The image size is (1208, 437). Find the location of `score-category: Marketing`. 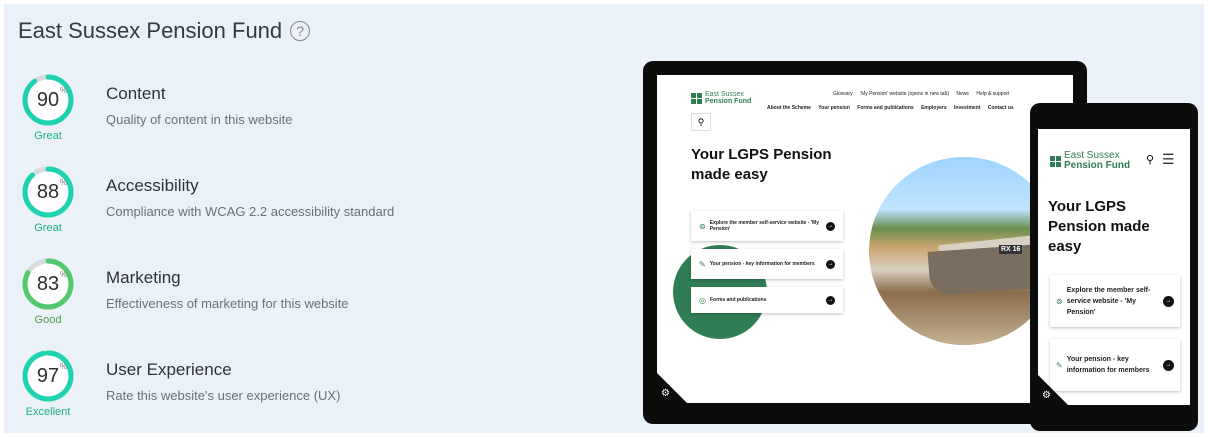

score-category: Marketing is located at coordinates (143, 277).